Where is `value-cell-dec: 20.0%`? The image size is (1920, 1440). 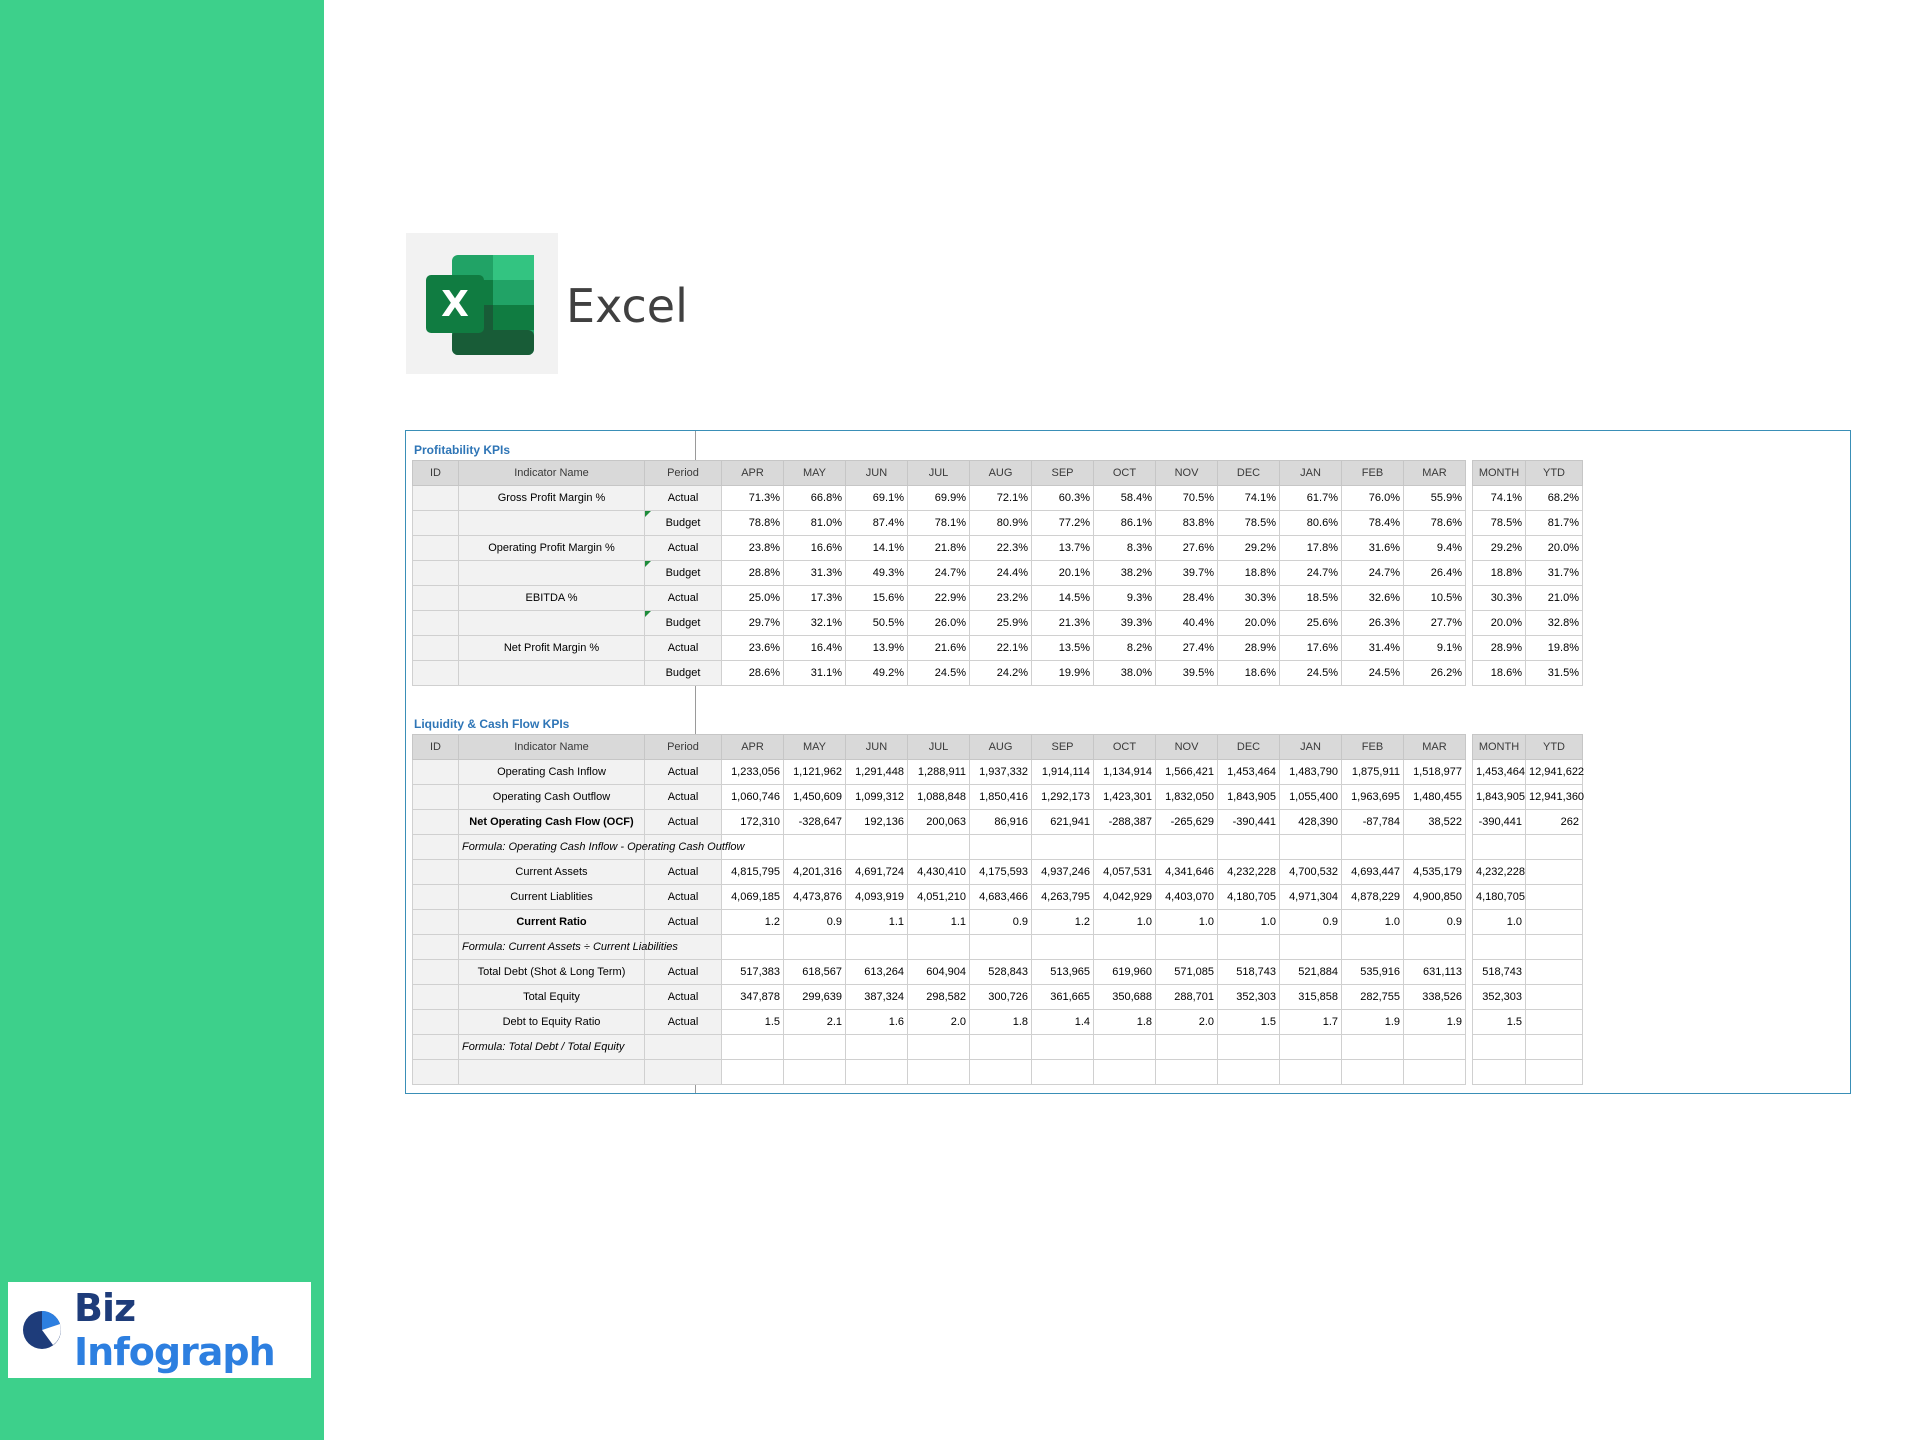
value-cell-dec: 20.0% is located at coordinates (1248, 623).